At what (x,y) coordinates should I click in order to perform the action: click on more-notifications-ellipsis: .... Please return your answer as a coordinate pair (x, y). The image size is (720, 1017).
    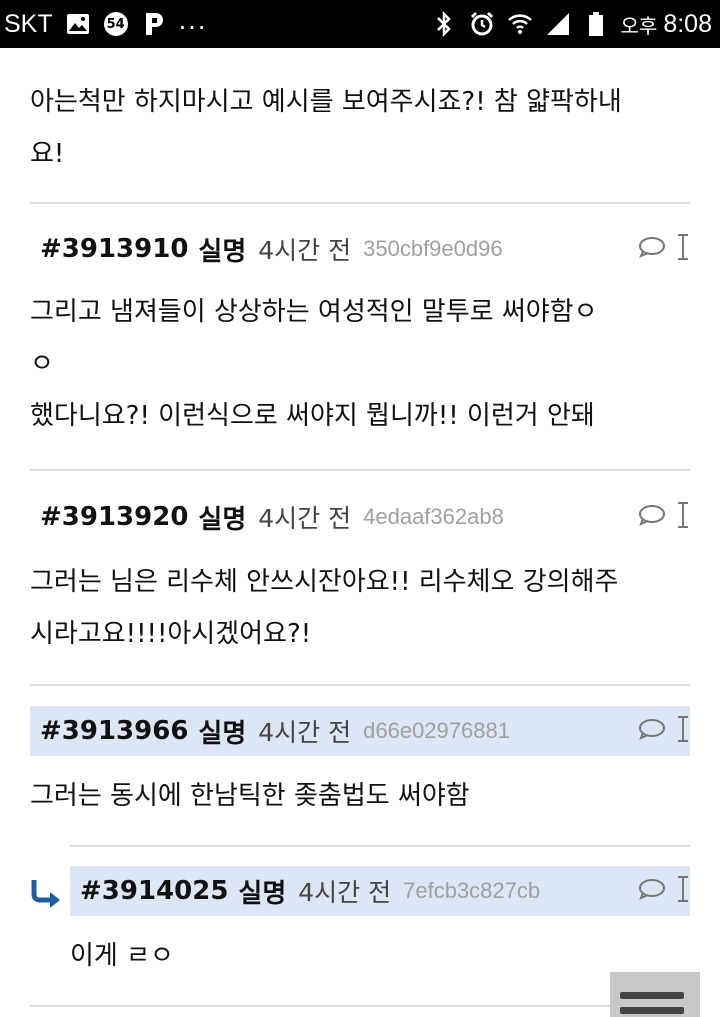
    Looking at the image, I should click on (193, 21).